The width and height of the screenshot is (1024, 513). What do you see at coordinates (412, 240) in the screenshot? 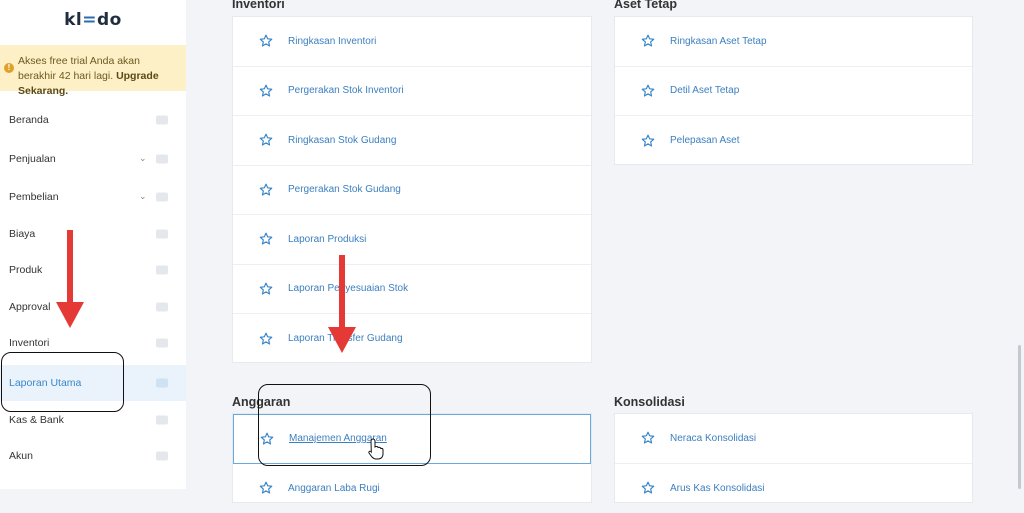
I see `report-link-laporan-produksi: Laporan Produksi` at bounding box center [412, 240].